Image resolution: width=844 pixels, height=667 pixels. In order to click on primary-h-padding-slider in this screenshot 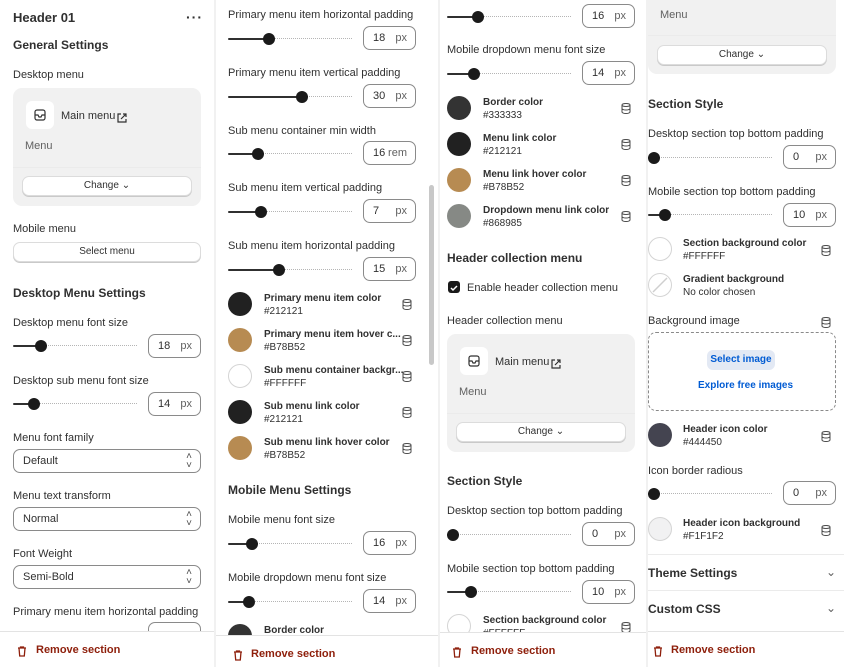, I will do `click(290, 39)`.